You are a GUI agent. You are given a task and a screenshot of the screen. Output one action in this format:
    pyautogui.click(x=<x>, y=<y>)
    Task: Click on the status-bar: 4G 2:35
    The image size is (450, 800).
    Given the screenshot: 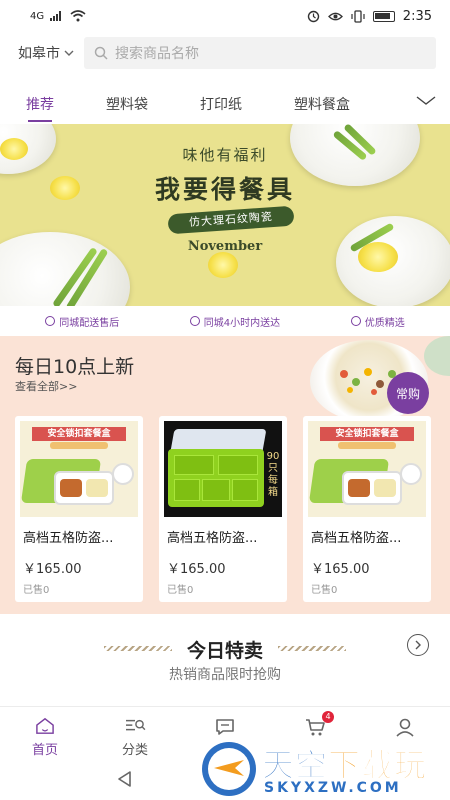 What is the action you would take?
    pyautogui.click(x=225, y=16)
    